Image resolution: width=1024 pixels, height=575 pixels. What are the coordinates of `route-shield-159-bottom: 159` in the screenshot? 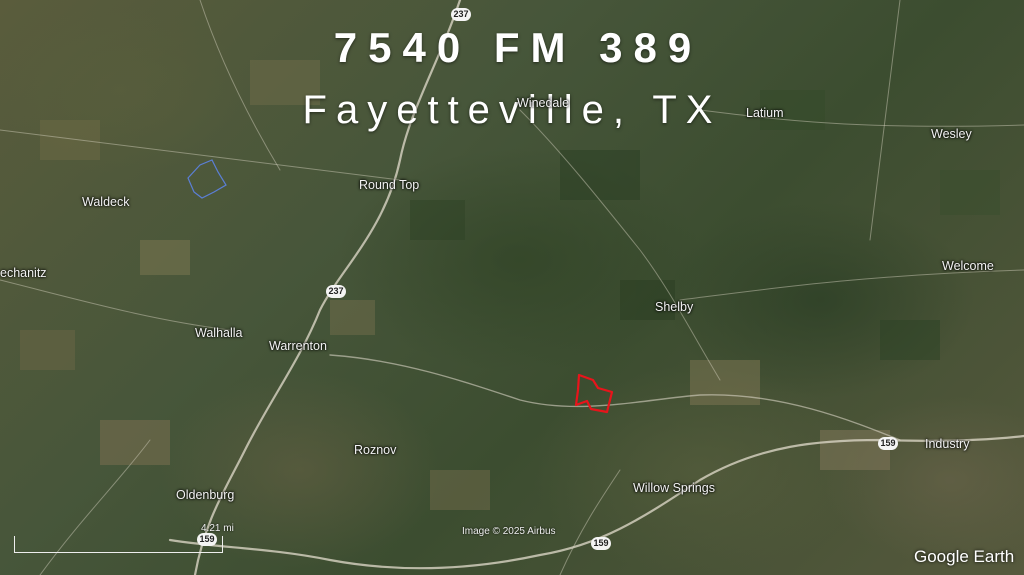 It's located at (601, 543).